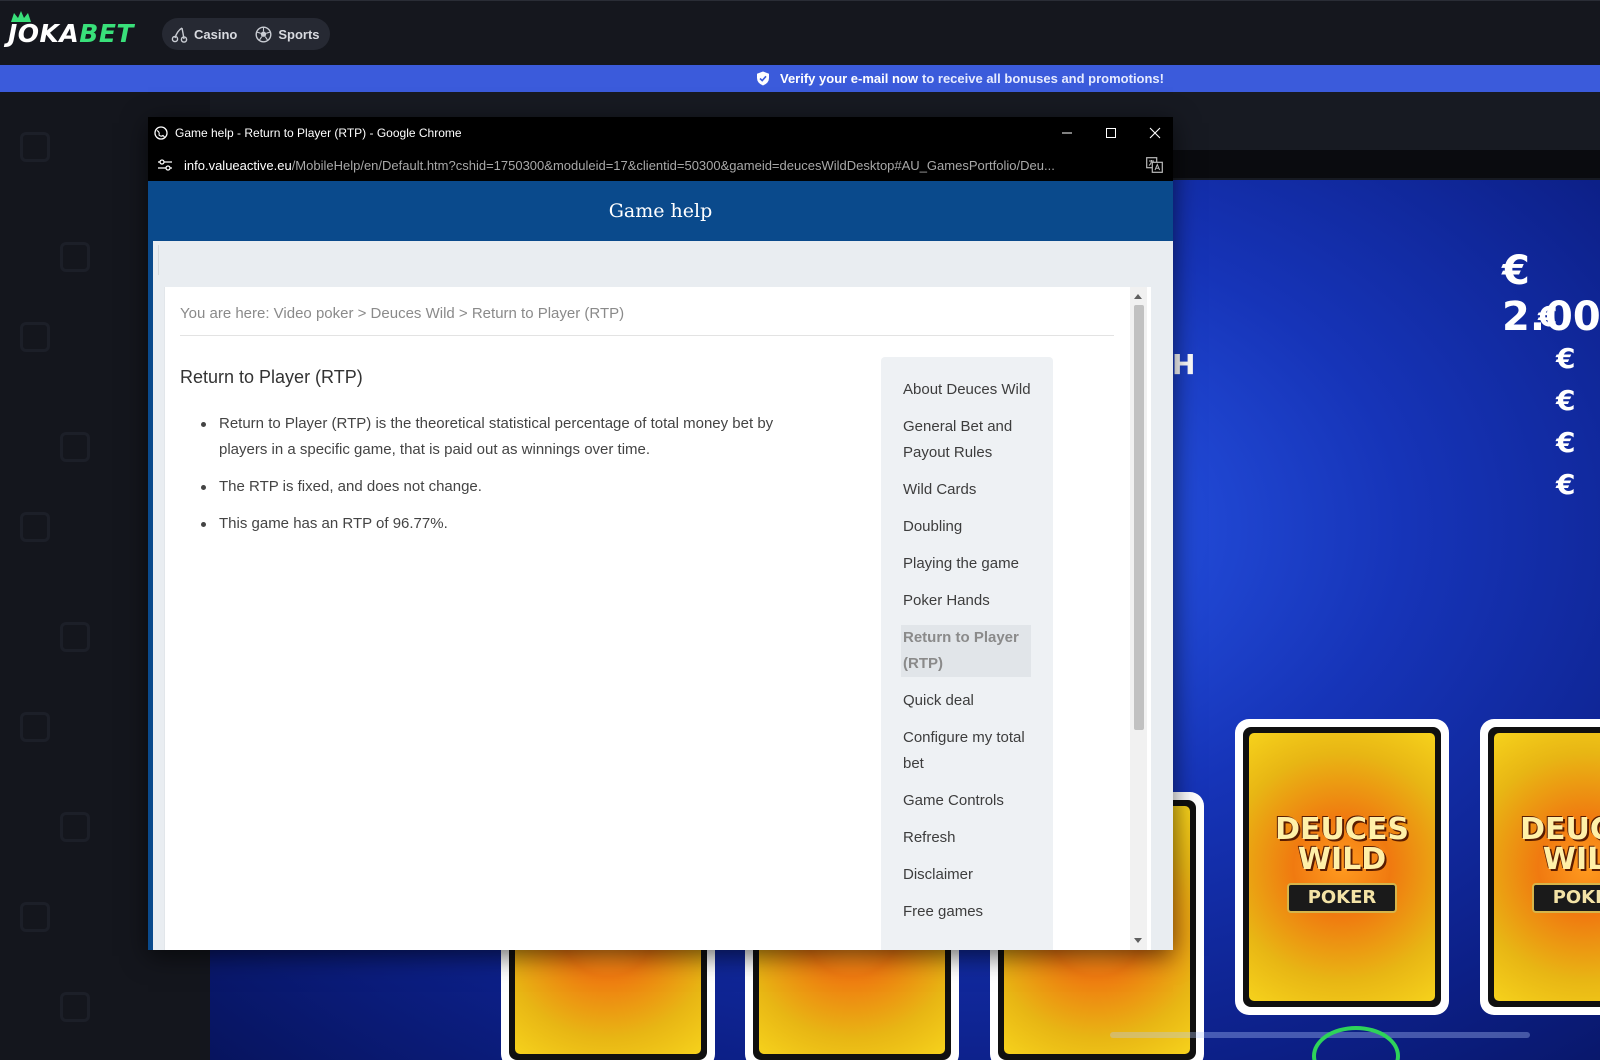 This screenshot has width=1600, height=1060. Describe the element at coordinates (967, 390) in the screenshot. I see `toc-item-about: About Deuces Wild` at that location.